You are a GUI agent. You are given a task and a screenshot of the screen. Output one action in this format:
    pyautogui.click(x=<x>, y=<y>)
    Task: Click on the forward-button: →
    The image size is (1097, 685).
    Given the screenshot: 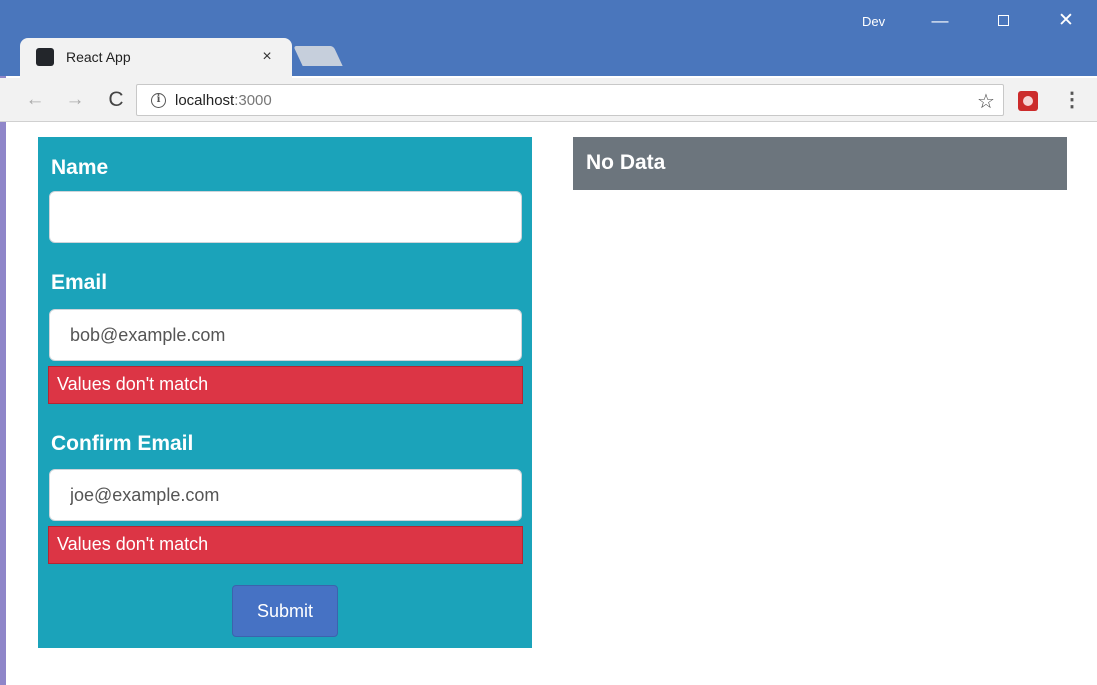 What is the action you would take?
    pyautogui.click(x=75, y=100)
    